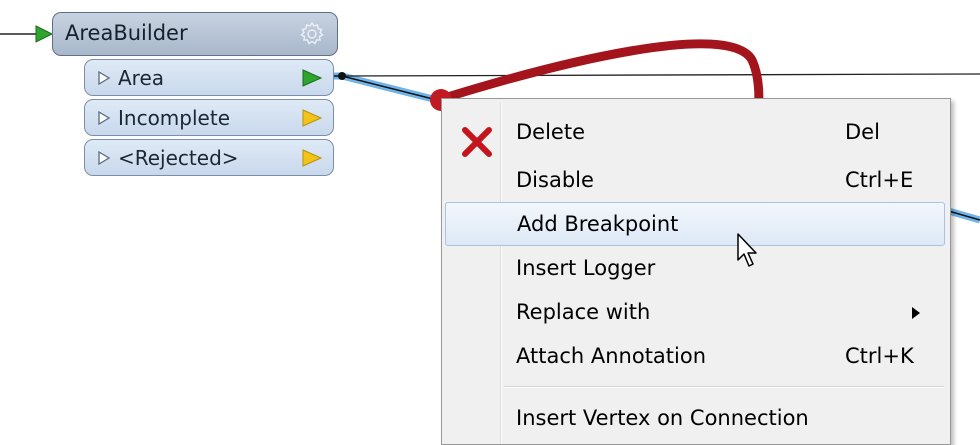  What do you see at coordinates (598, 224) in the screenshot?
I see `menu-item-label: Add Breakpoint` at bounding box center [598, 224].